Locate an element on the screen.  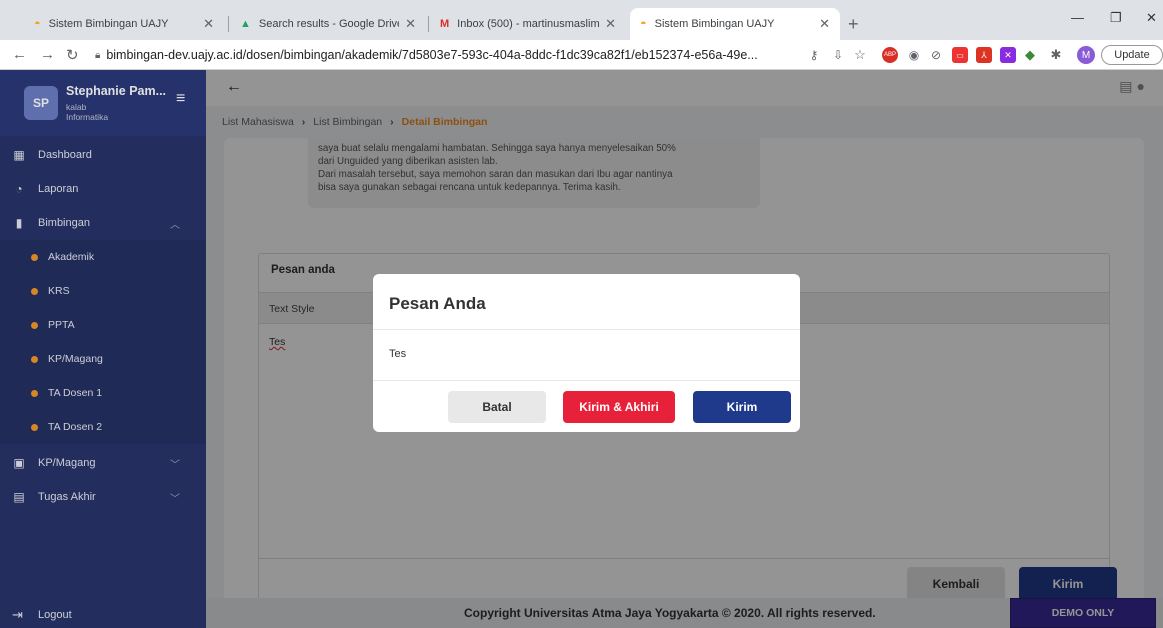
screen-icon: ▭ is located at coordinates (960, 55).